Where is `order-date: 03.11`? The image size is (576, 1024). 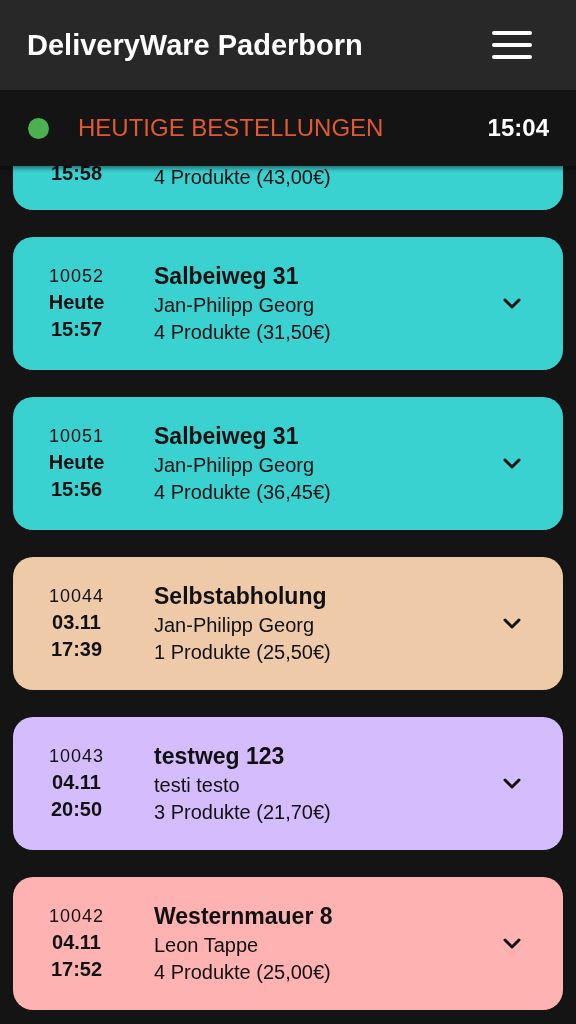
order-date: 03.11 is located at coordinates (76, 622).